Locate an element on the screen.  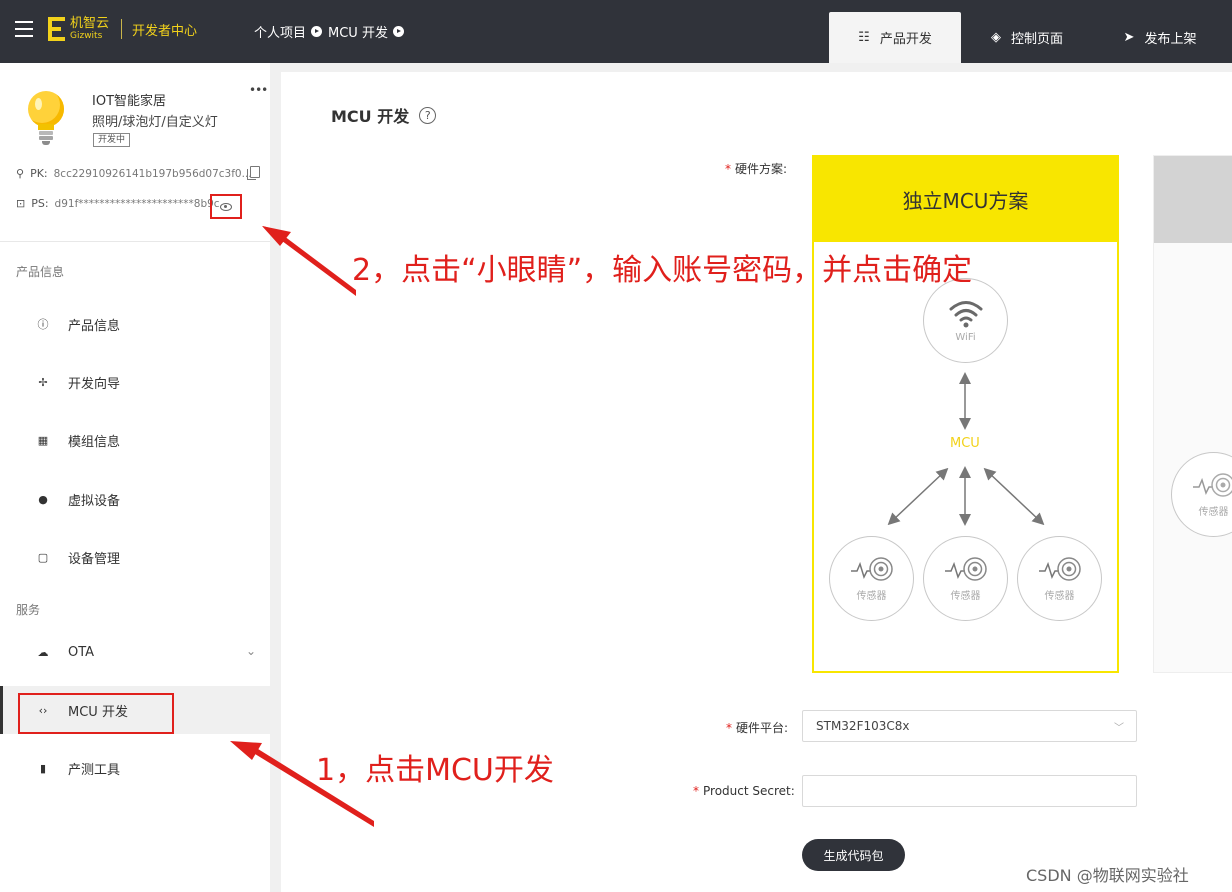
product-secret-row: ⊡ PS: d91f**********************8b9c is located at coordinates (118, 203).